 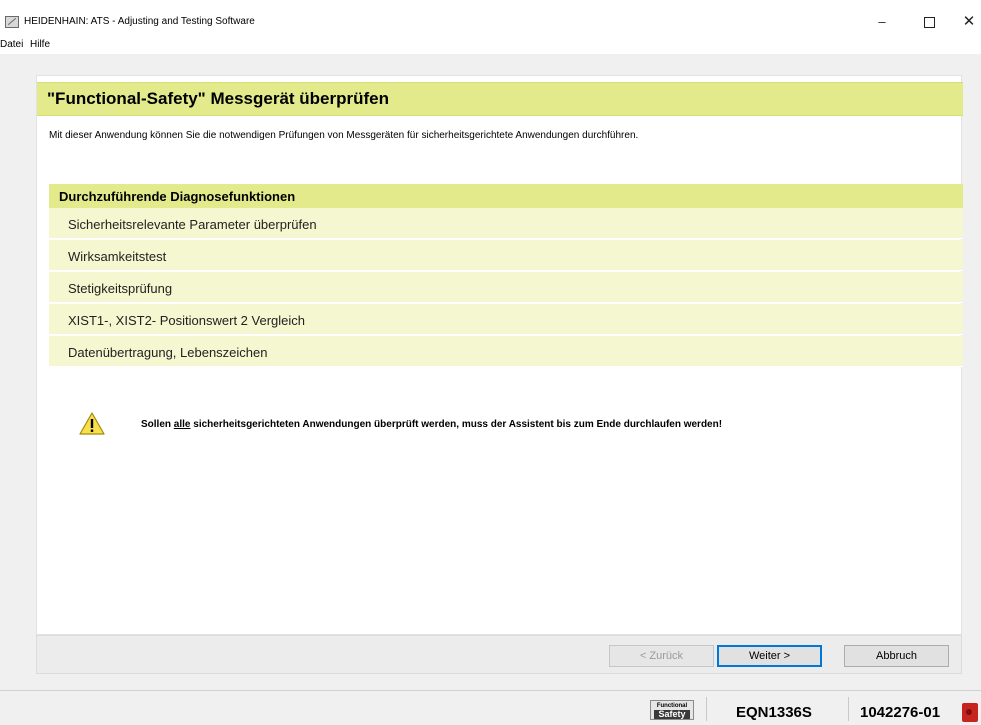 I want to click on badge-line2: Safety, so click(x=672, y=714).